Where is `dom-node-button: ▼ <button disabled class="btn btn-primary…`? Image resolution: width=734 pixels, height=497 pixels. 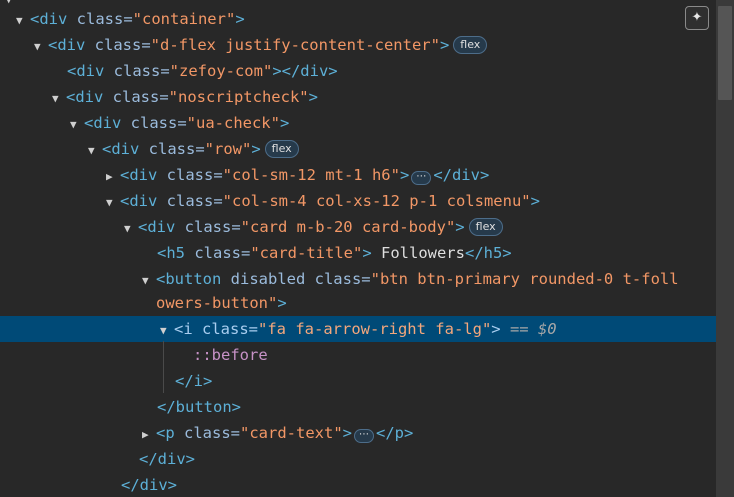
dom-node-button: ▼ <button disabled class="btn btn-primary… is located at coordinates (358, 279).